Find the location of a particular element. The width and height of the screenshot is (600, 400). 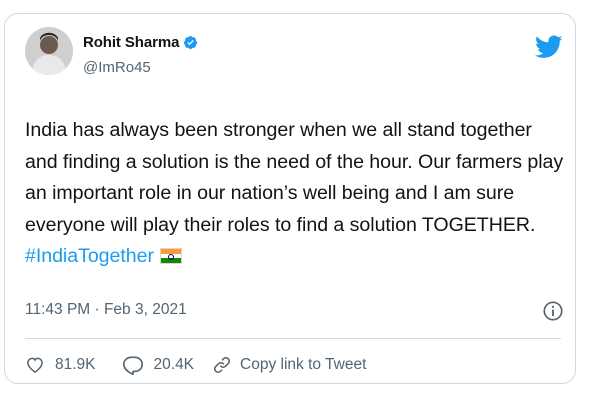

hashtag-link: #IndiaTogether is located at coordinates (89, 256).